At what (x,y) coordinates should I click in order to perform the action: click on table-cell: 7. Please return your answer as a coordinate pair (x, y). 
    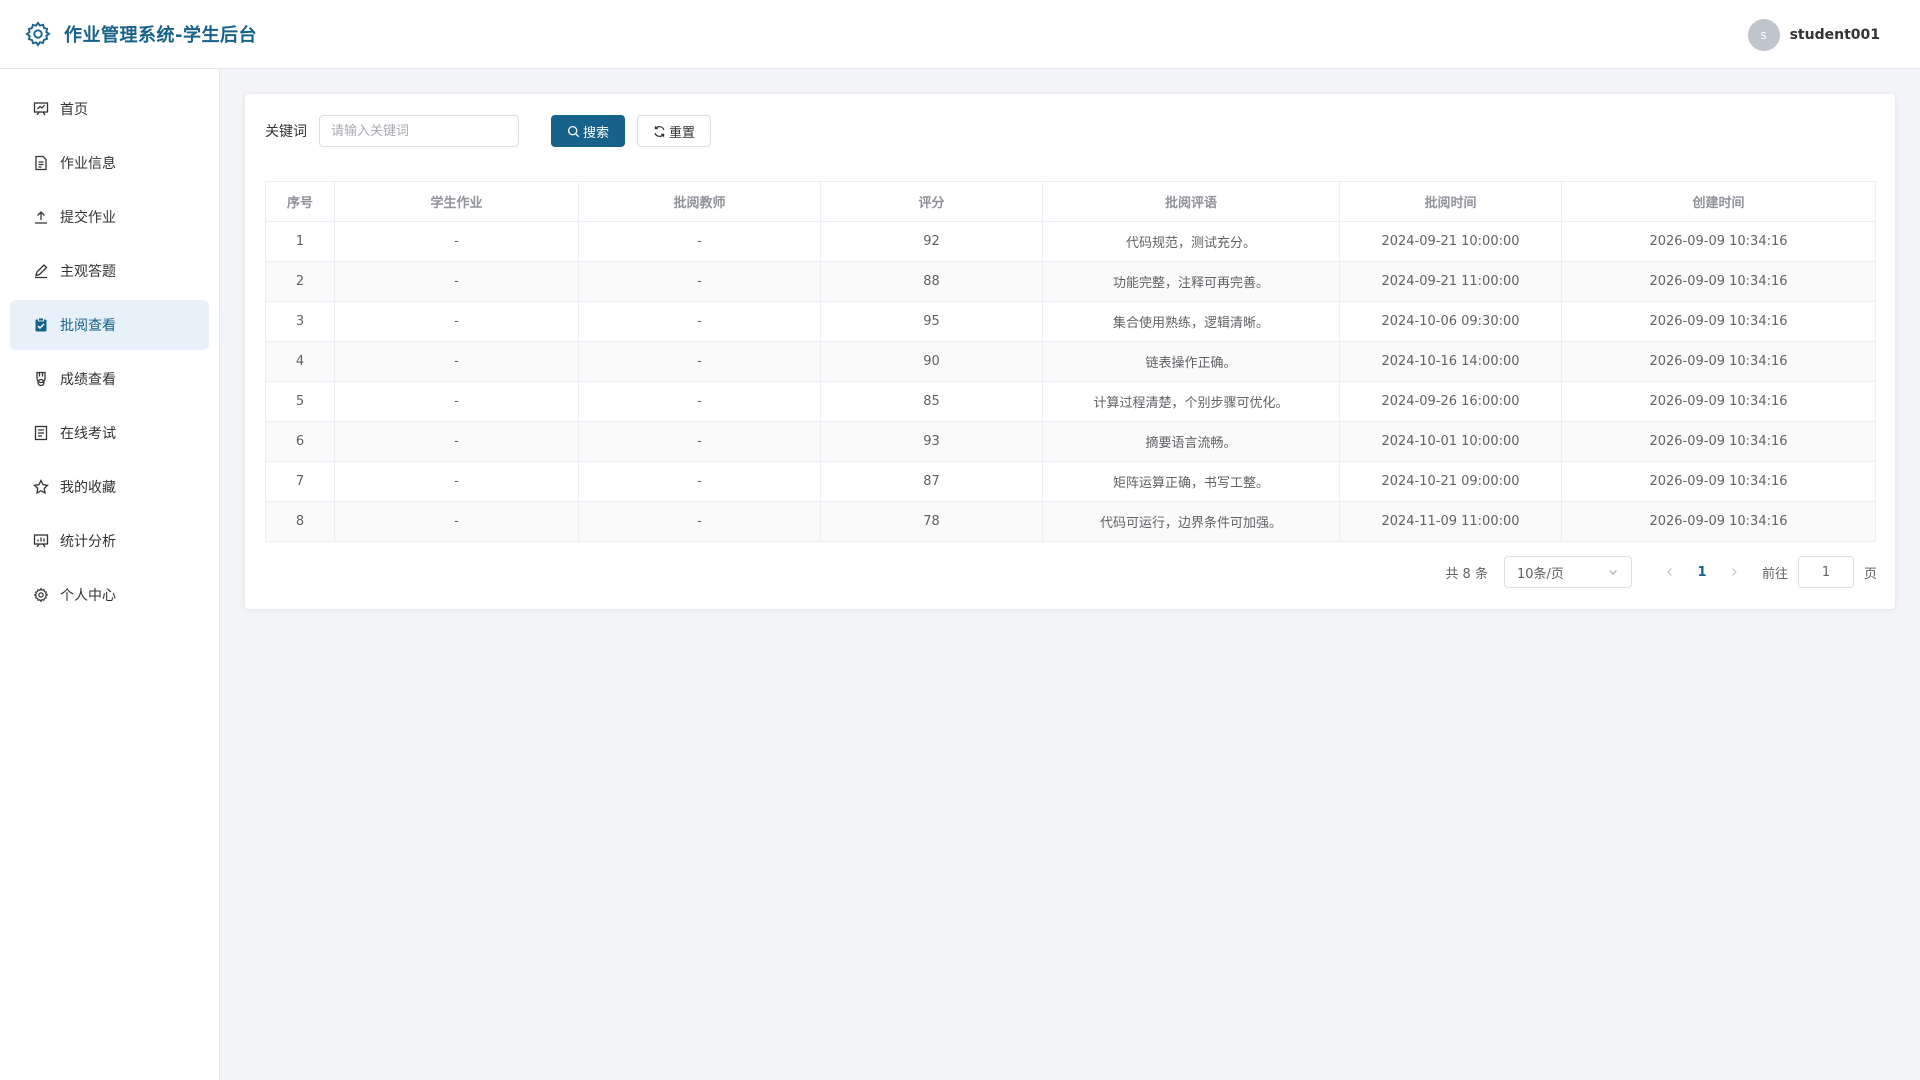
    Looking at the image, I should click on (300, 481).